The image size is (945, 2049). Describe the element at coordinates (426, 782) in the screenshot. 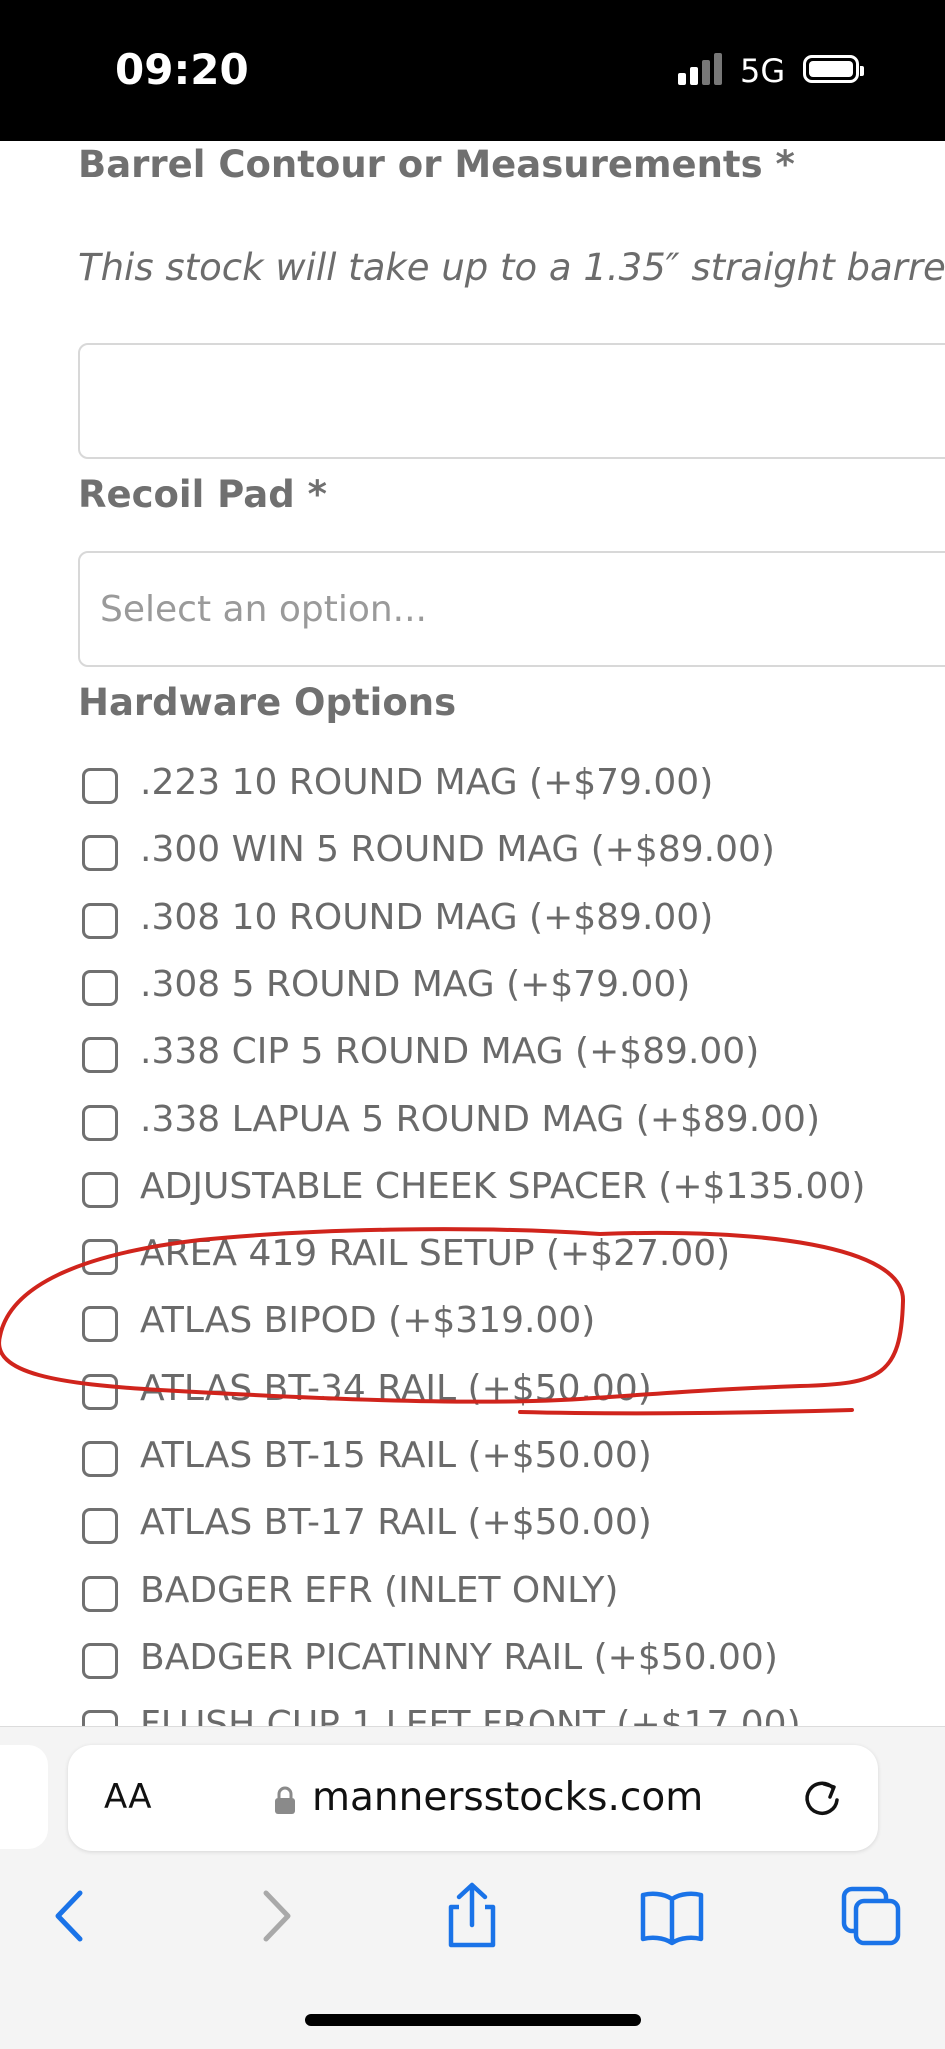

I see `hardware-option-label: .223 10 ROUND MAG (+$79.00)` at that location.